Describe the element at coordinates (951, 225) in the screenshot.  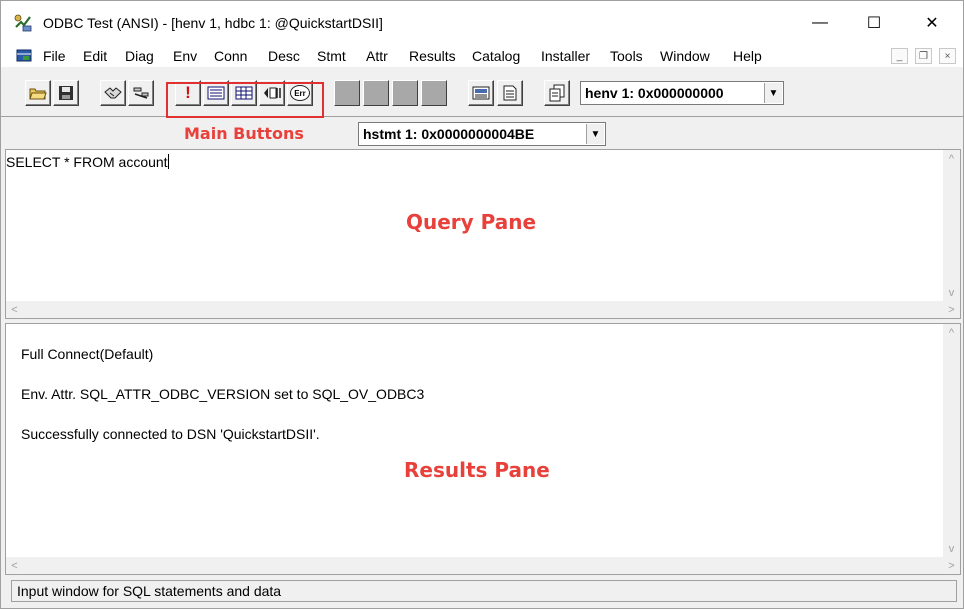
I see `query-vertical-scrollbar: ^ v` at that location.